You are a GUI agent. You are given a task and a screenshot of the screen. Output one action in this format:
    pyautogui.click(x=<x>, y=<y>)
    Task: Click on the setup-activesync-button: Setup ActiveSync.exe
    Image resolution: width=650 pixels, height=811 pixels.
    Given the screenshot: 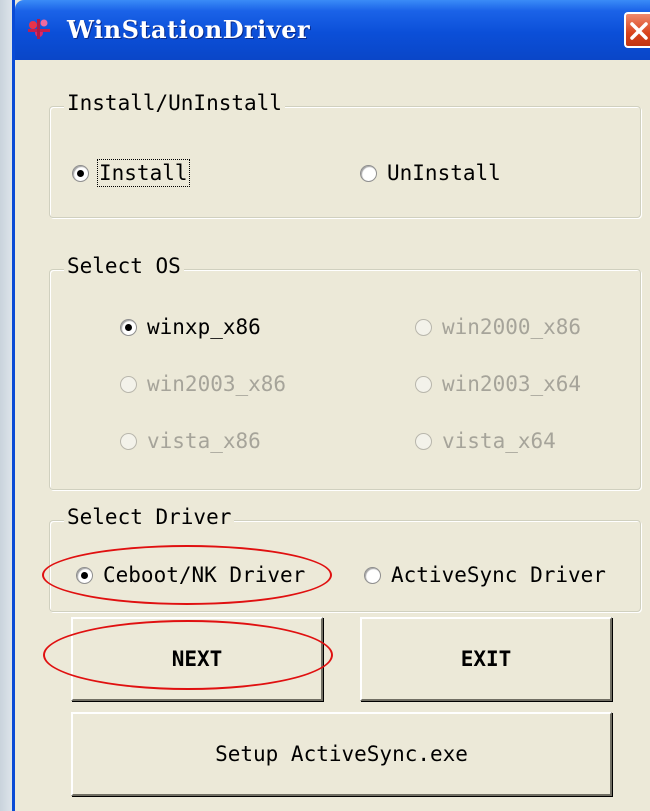 What is the action you would take?
    pyautogui.click(x=341, y=754)
    